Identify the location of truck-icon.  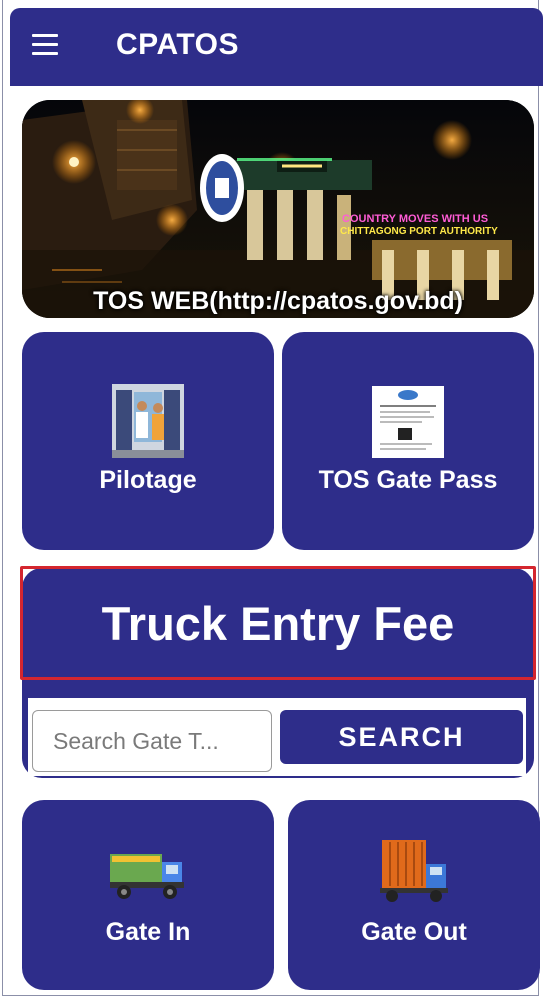
(147, 876).